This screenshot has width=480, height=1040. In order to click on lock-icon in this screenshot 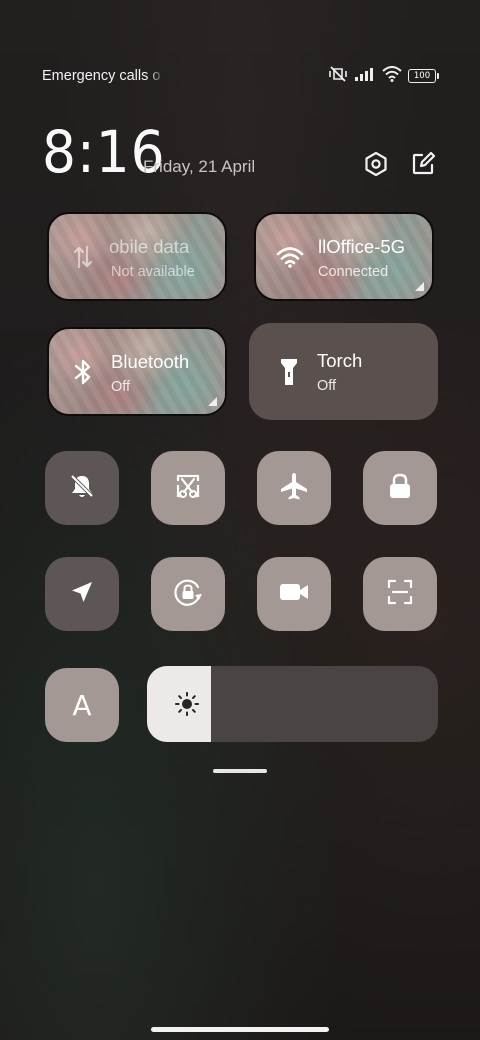, I will do `click(400, 488)`.